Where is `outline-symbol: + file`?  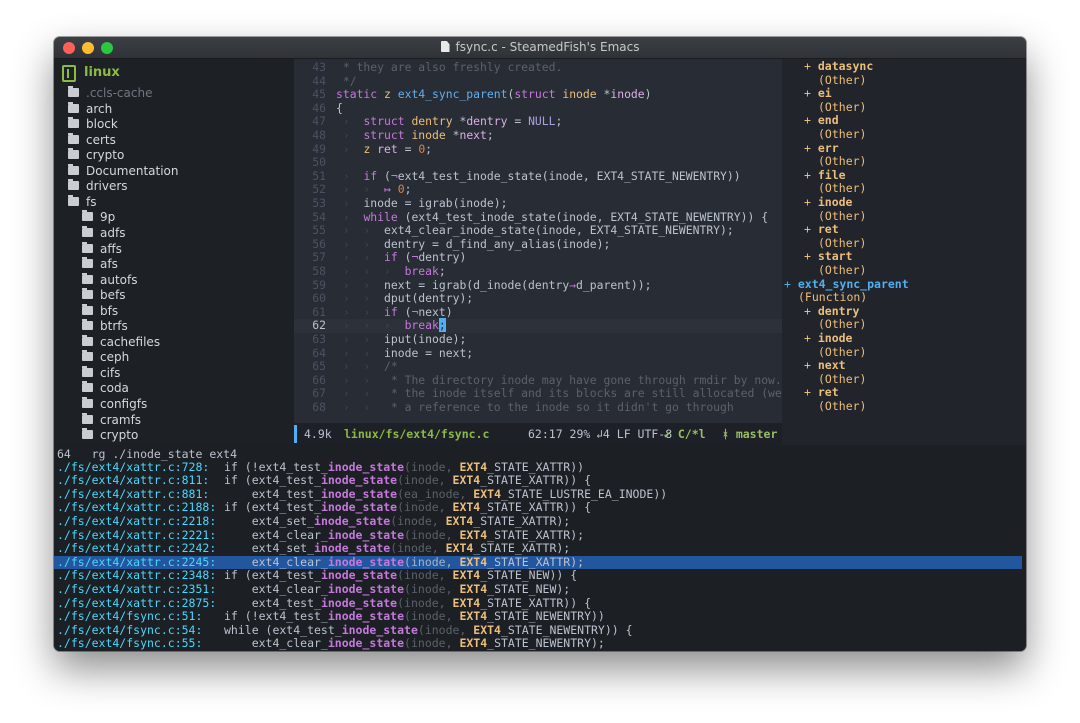
outline-symbol: + file is located at coordinates (825, 175).